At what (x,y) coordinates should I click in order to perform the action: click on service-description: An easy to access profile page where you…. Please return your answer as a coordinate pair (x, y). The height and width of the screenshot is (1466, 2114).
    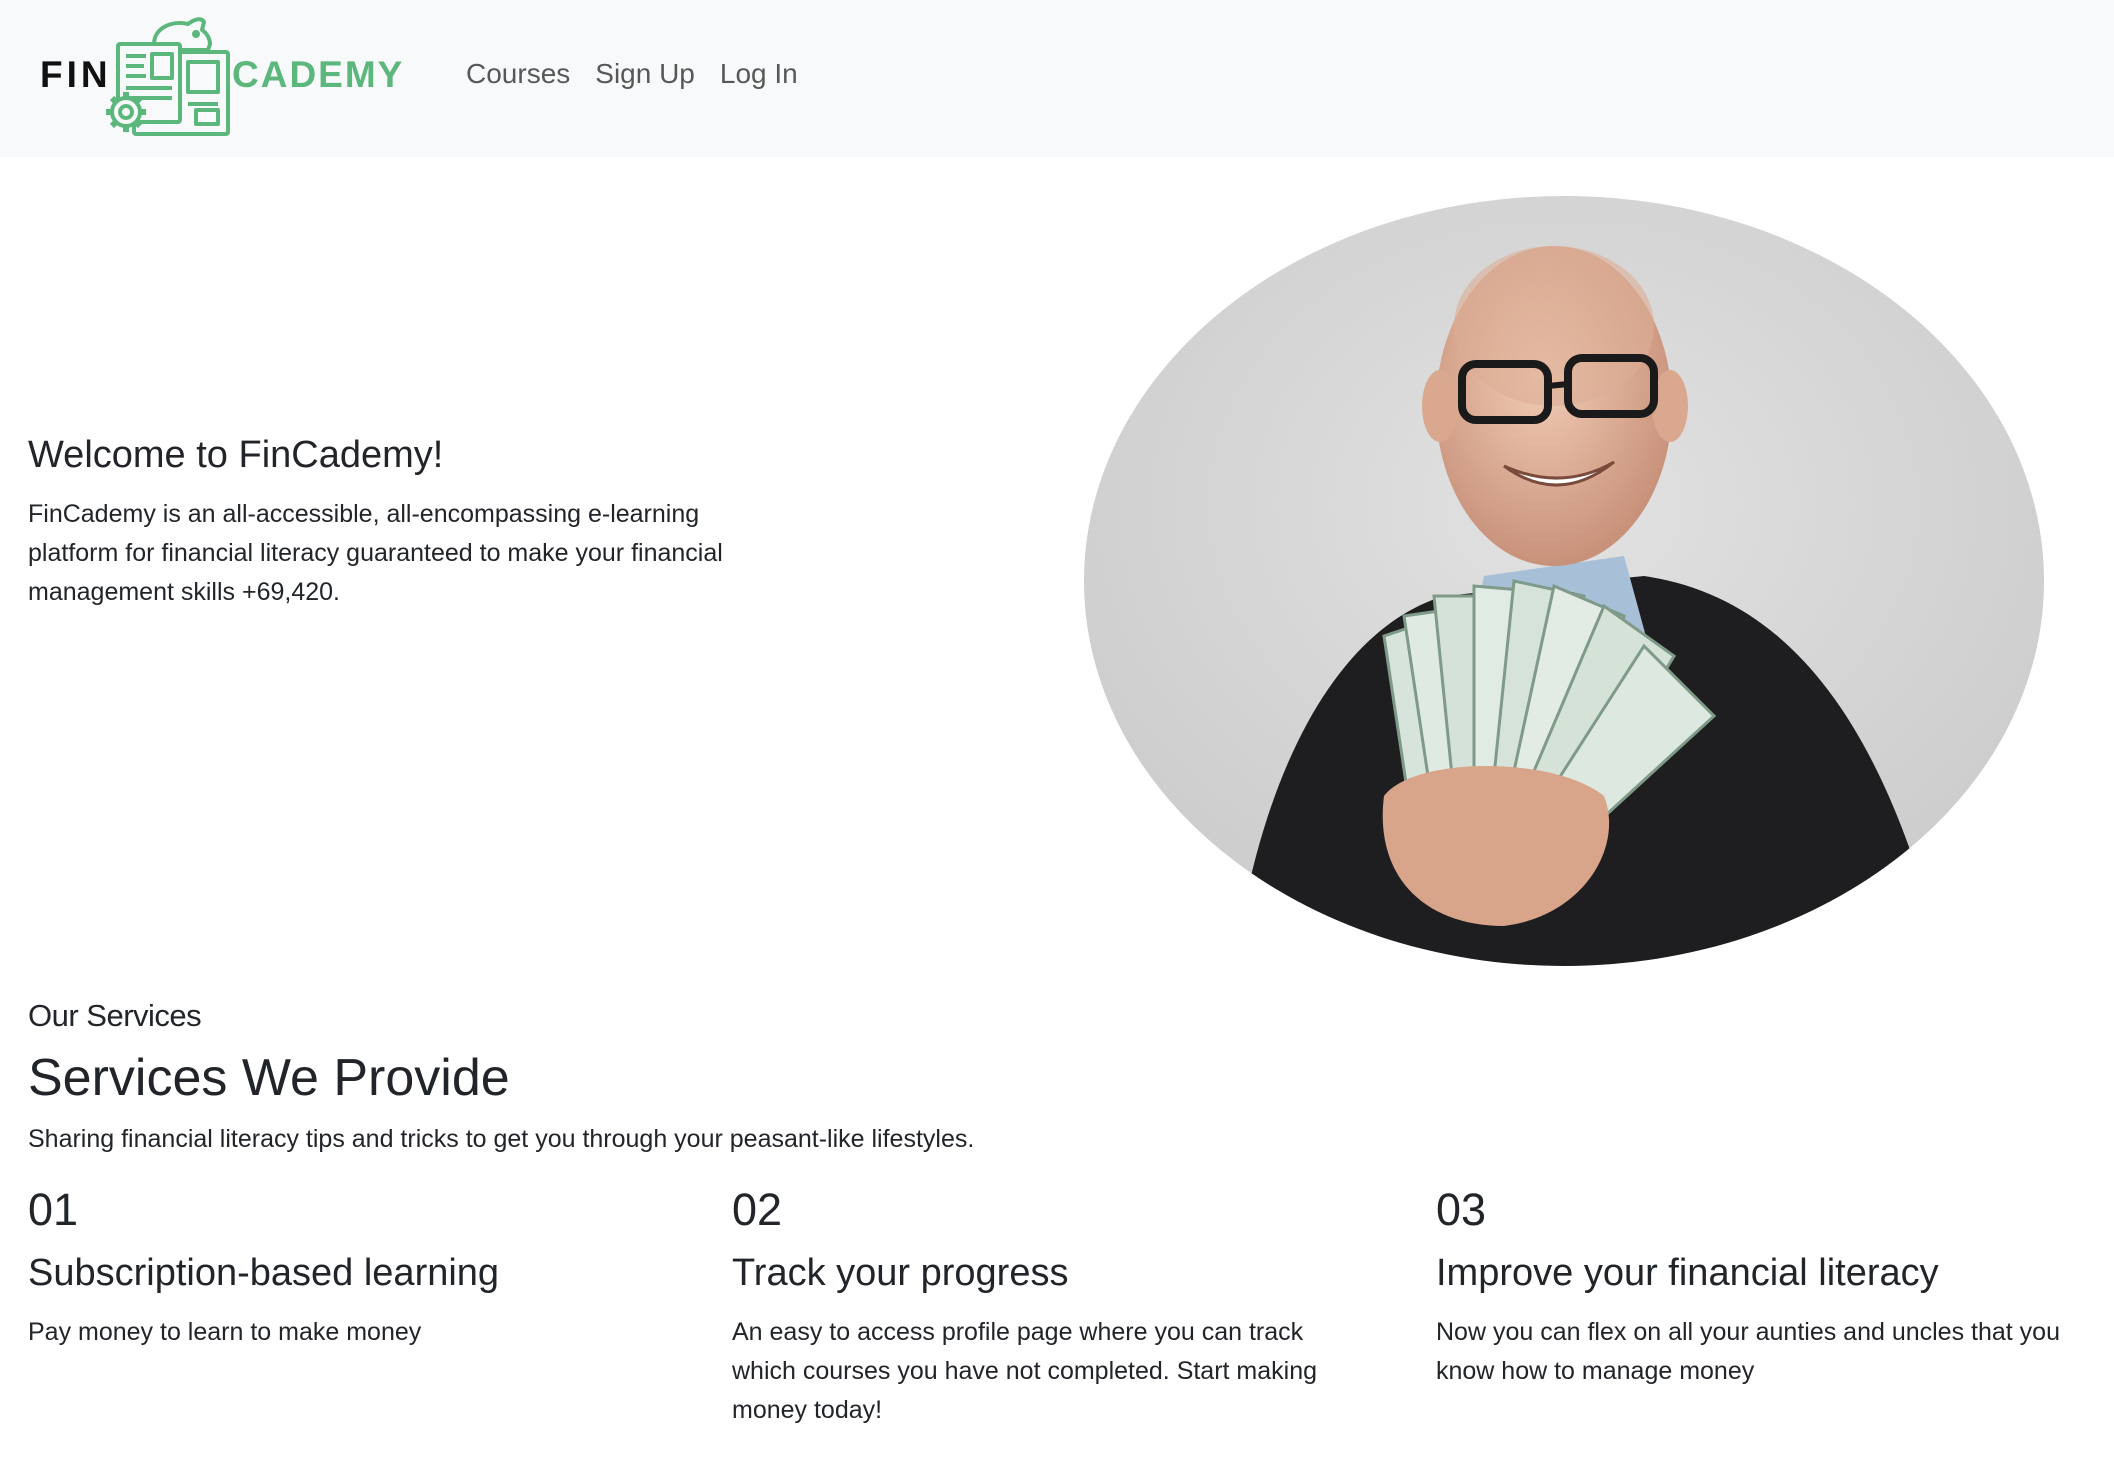
    Looking at the image, I should click on (1025, 1371).